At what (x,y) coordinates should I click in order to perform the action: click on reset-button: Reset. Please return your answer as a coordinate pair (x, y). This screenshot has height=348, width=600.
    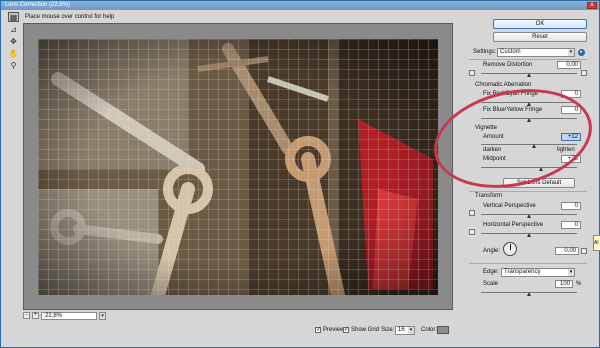
    Looking at the image, I should click on (540, 37).